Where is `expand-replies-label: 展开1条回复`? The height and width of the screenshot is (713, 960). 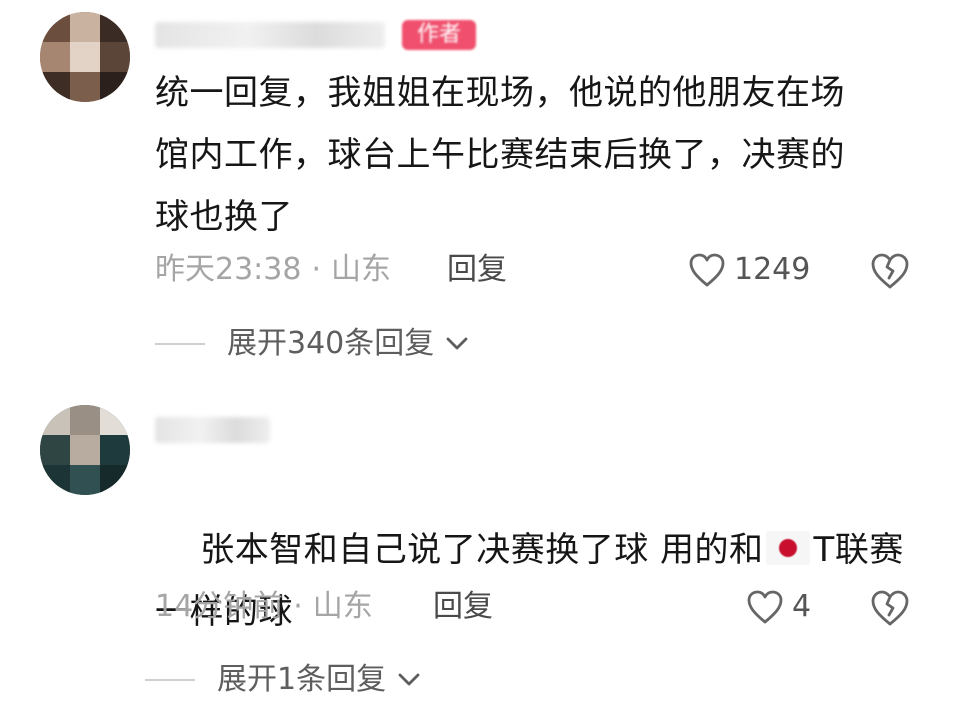 expand-replies-label: 展开1条回复 is located at coordinates (302, 679).